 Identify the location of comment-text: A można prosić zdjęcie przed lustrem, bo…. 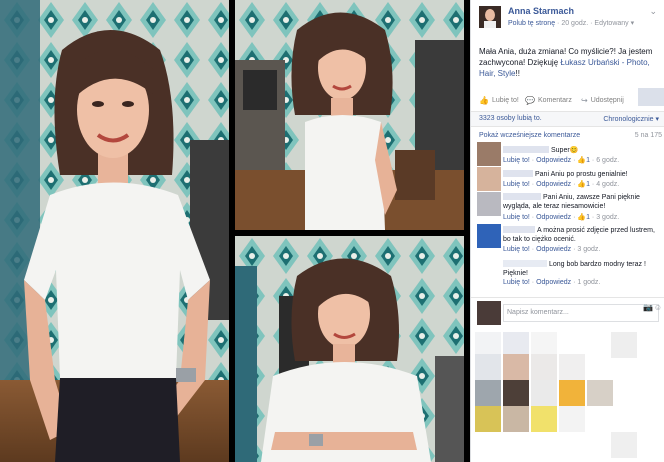
(579, 234).